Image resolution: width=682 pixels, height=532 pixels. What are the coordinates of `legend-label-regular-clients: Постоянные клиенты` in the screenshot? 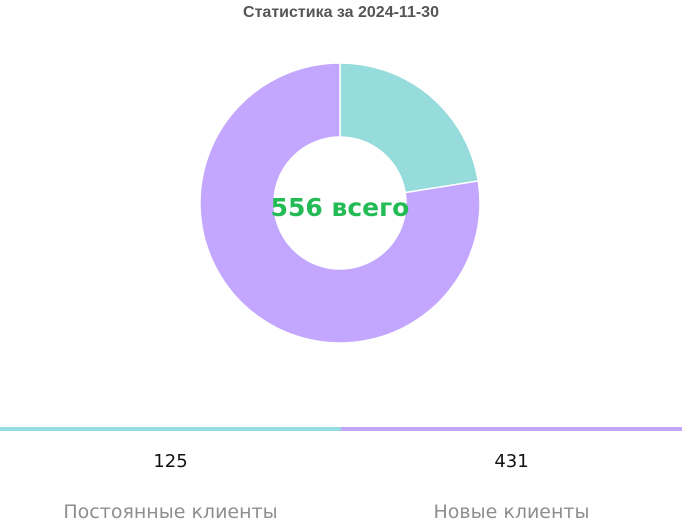 It's located at (170, 512).